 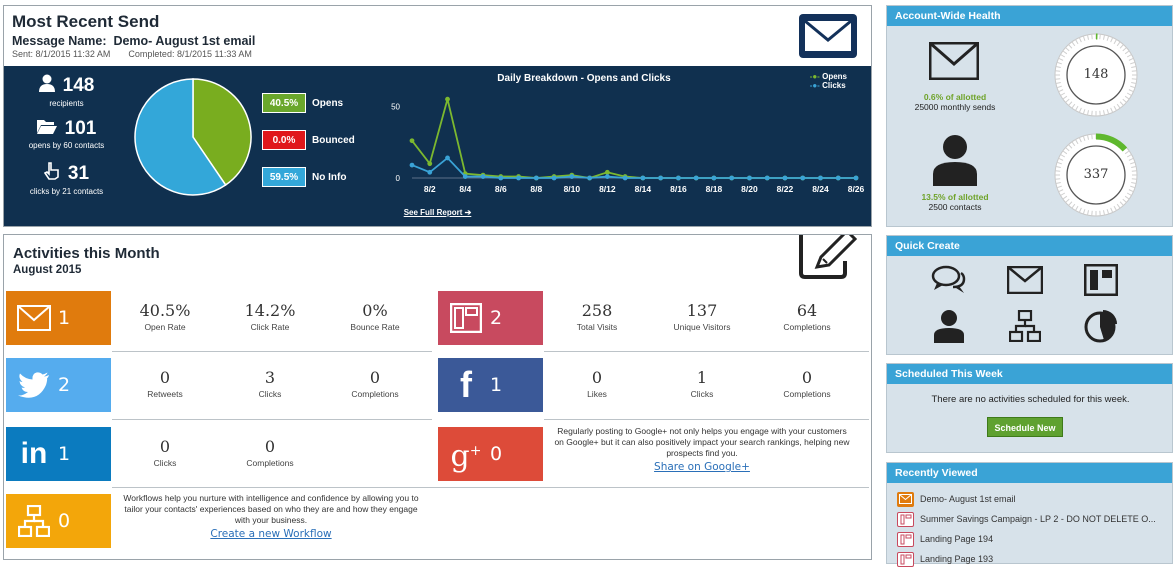 What do you see at coordinates (189, 54) in the screenshot?
I see `completed-time: Completed: 8/1/2015 11:33 AM` at bounding box center [189, 54].